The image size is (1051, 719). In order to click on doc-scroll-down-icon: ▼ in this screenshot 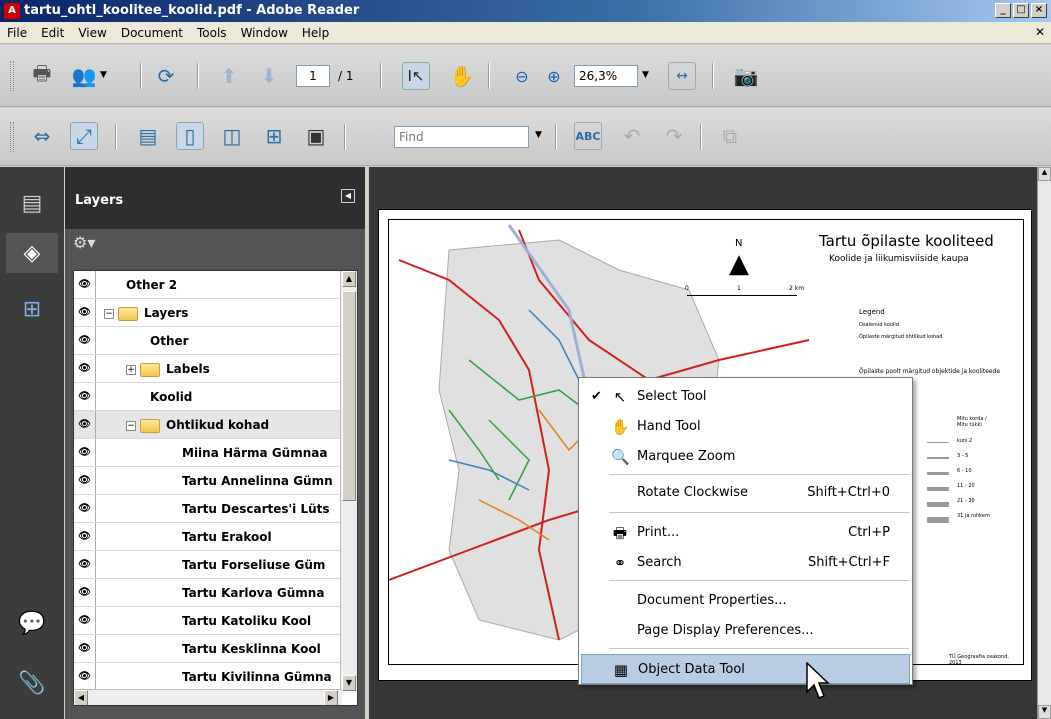, I will do `click(1044, 712)`.